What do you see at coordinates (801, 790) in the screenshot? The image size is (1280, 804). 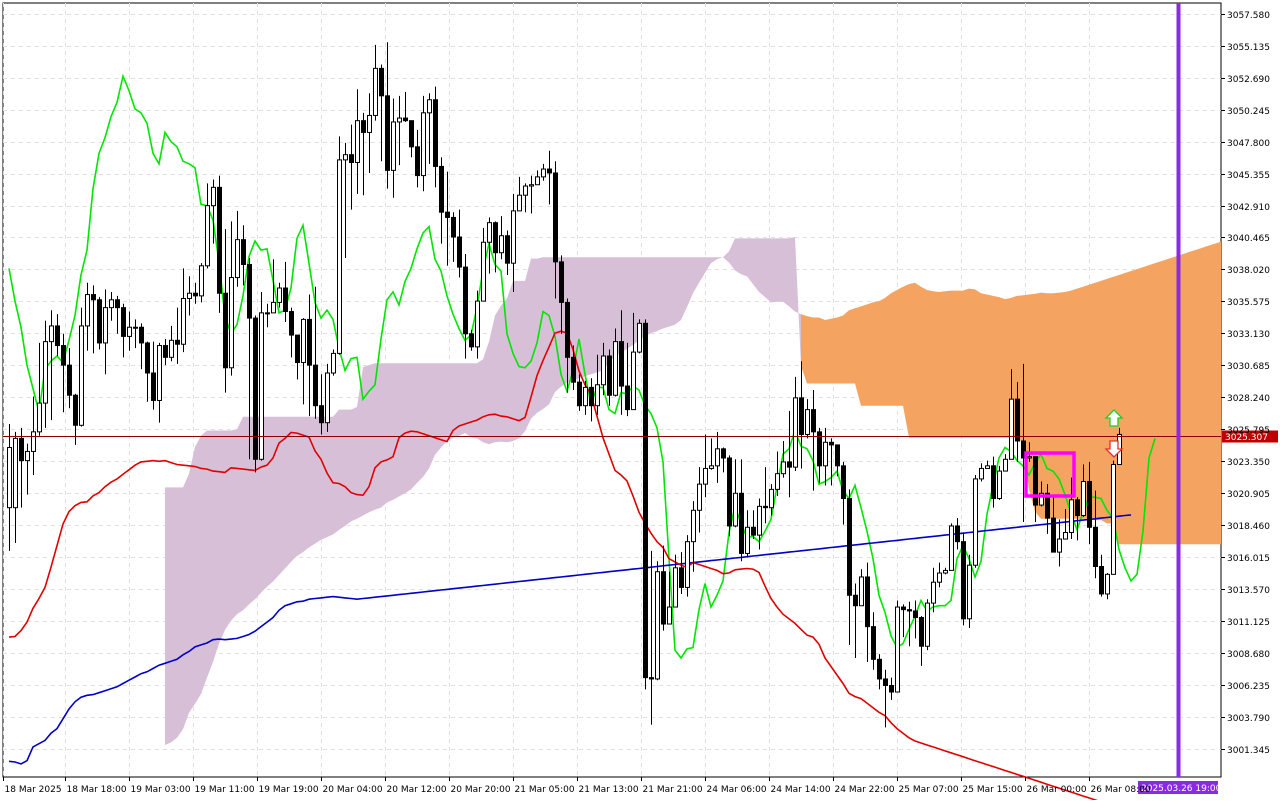 I see `x-tick-label: 24 Mar 14:00` at bounding box center [801, 790].